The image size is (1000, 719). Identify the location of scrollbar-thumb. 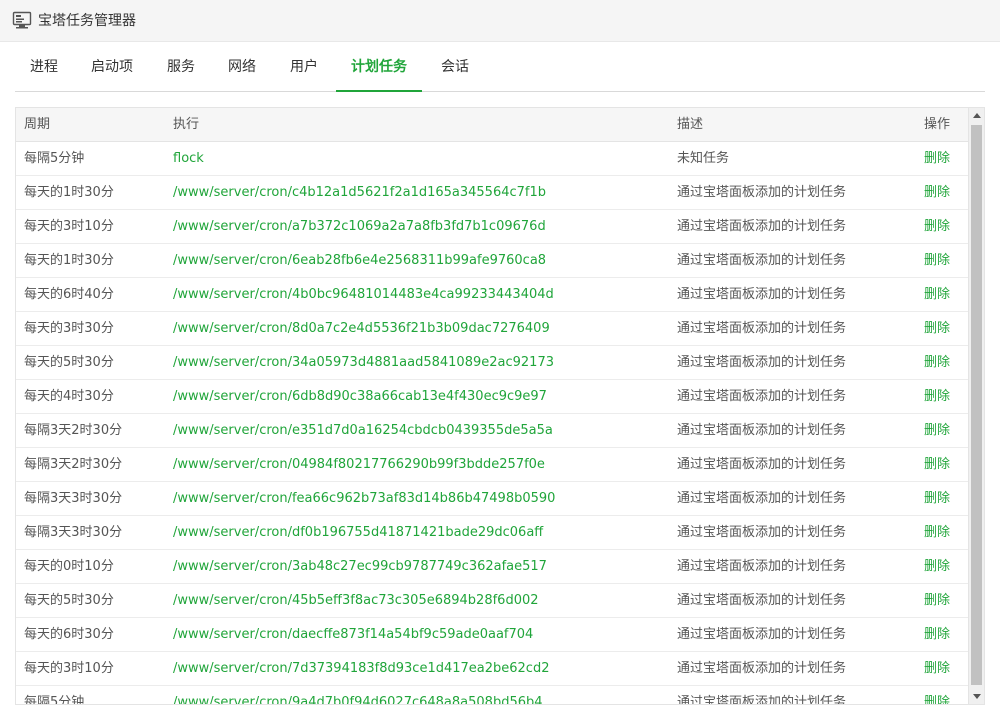
(976, 405).